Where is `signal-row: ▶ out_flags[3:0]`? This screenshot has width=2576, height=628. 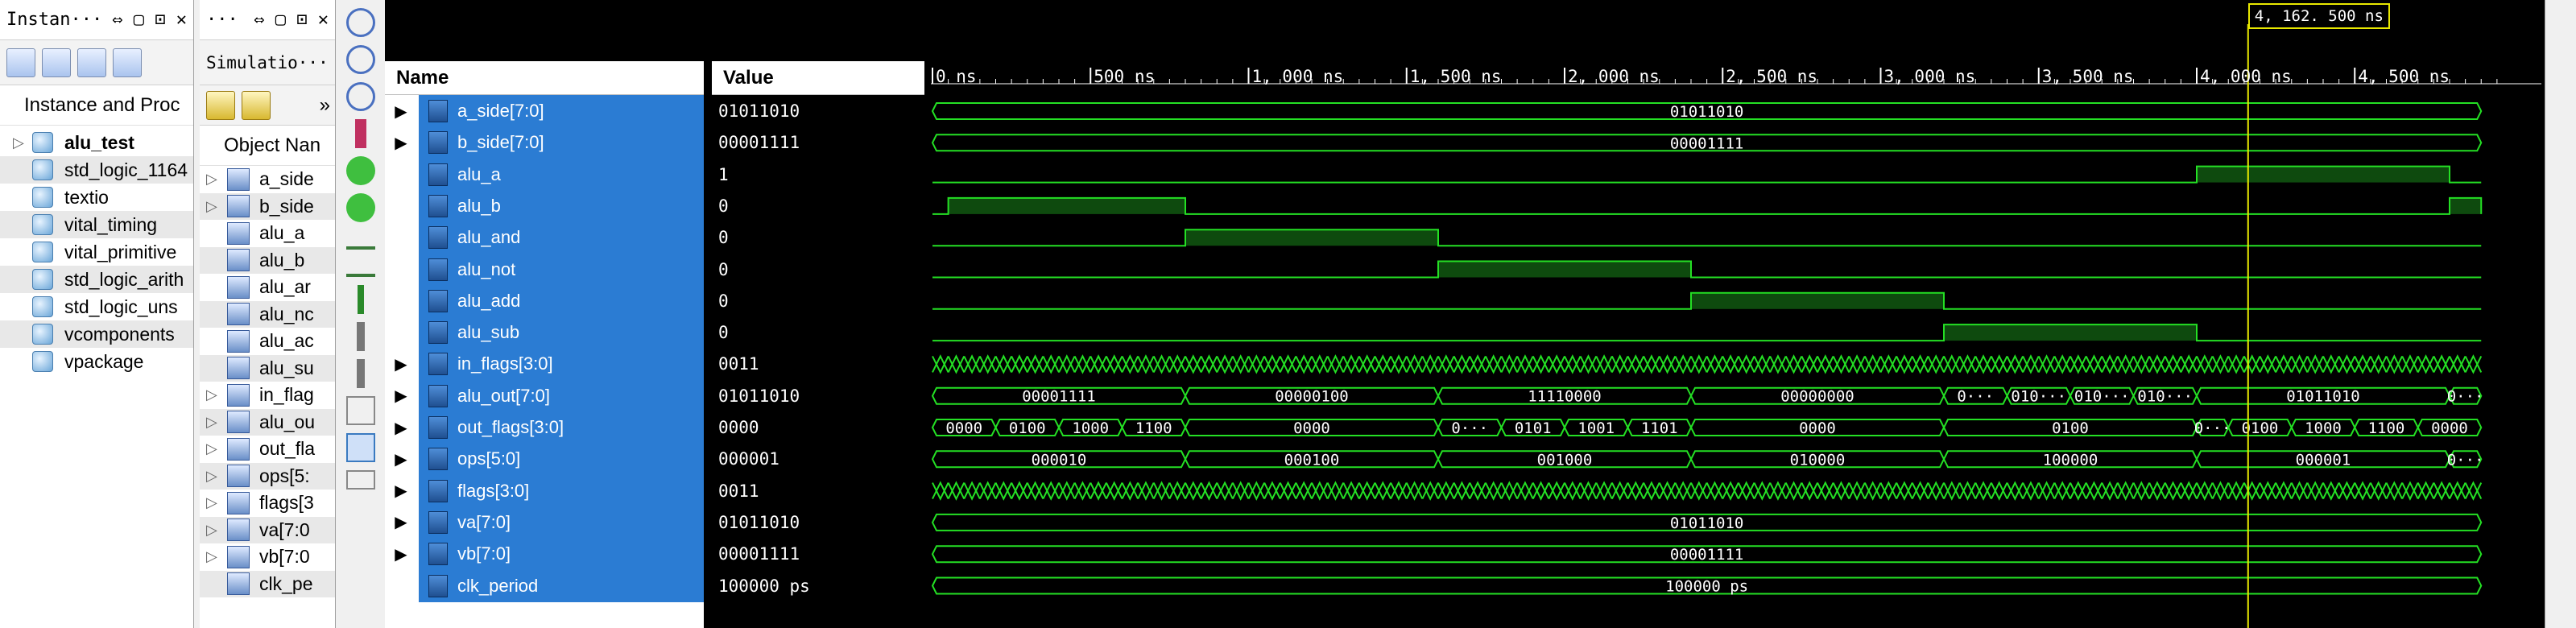 signal-row: ▶ out_flags[3:0] is located at coordinates (545, 428).